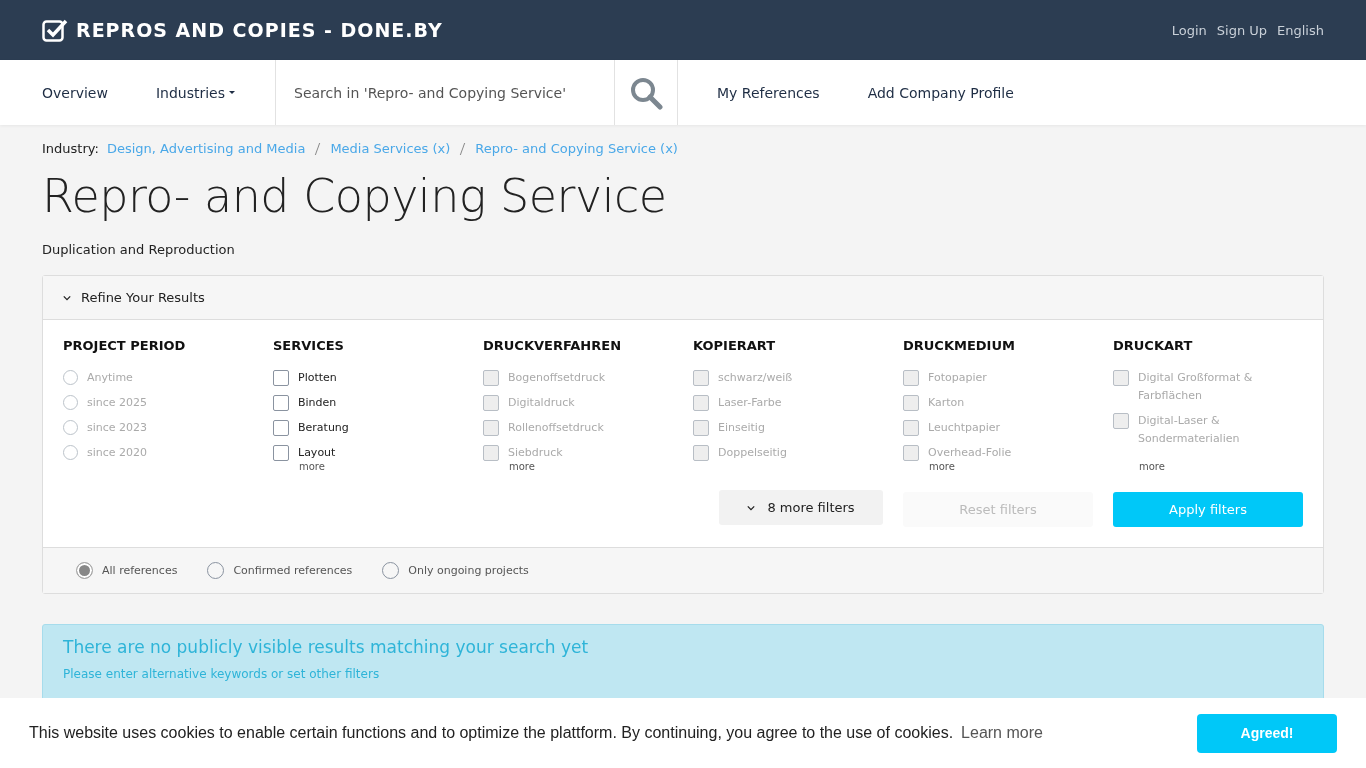  I want to click on option-label: schwarz/weiß, so click(755, 378).